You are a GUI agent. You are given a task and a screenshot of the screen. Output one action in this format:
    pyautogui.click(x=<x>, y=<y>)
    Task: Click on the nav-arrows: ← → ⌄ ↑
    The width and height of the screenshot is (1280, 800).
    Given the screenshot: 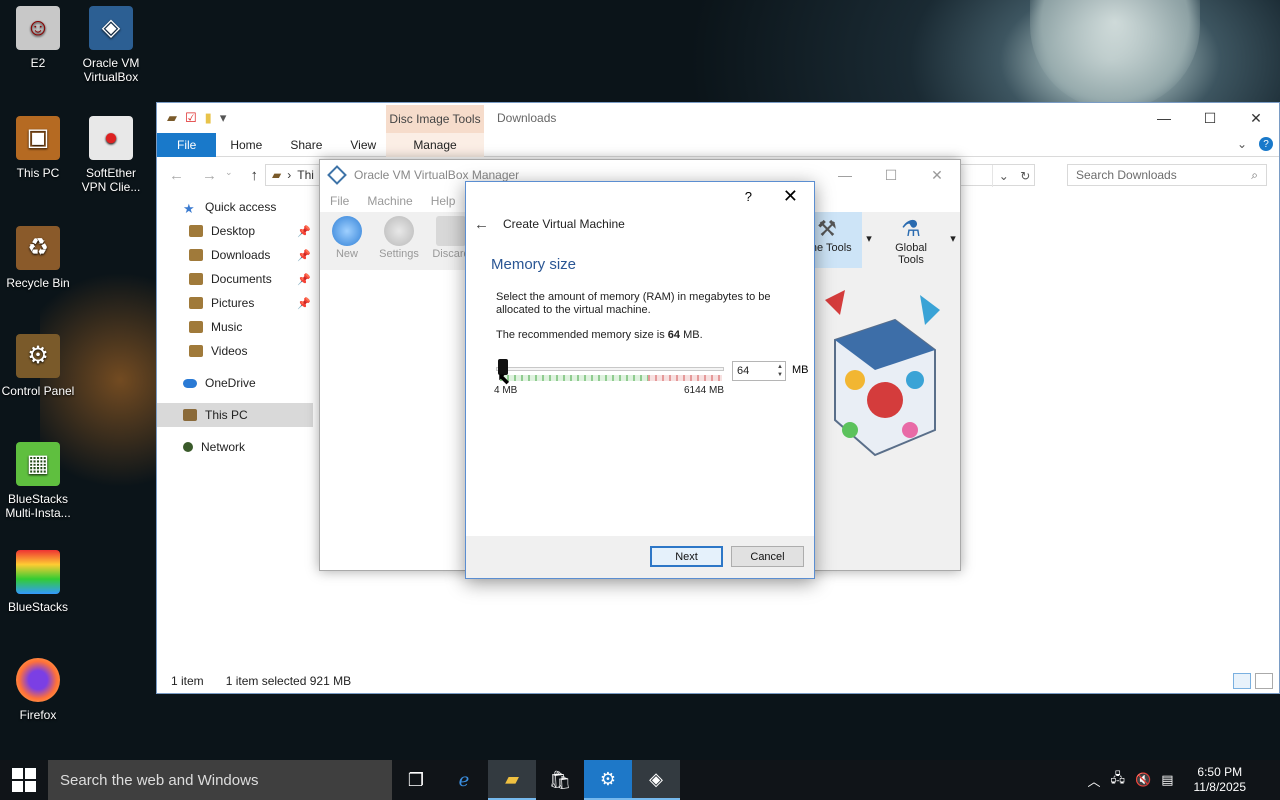 What is the action you would take?
    pyautogui.click(x=207, y=175)
    